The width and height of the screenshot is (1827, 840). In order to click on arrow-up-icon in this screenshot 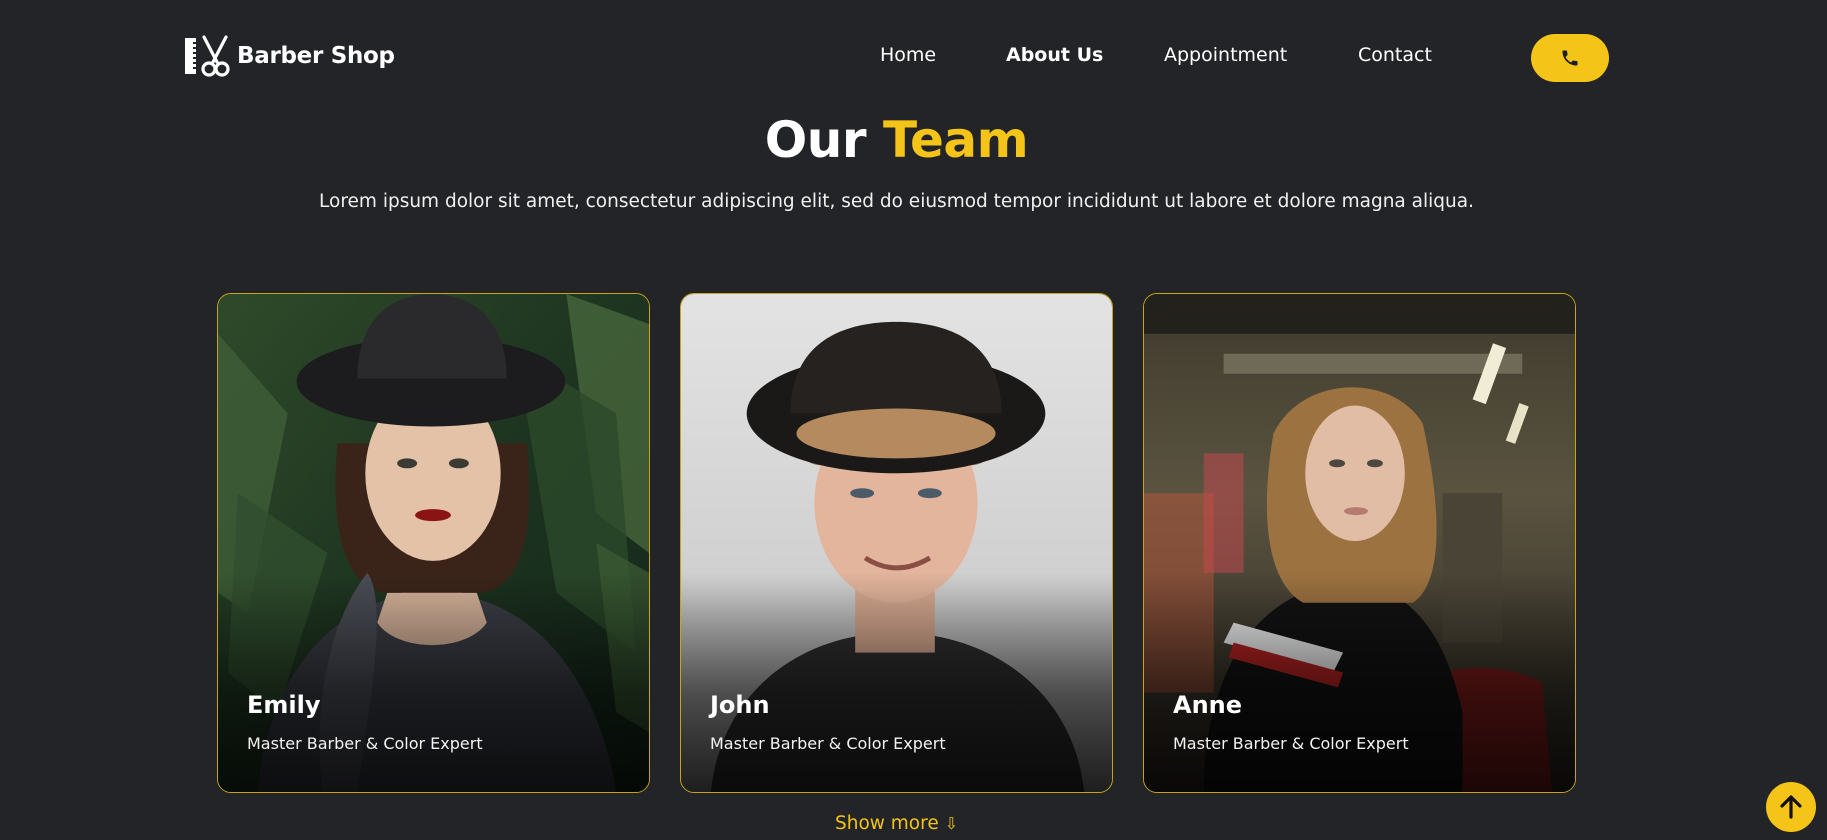, I will do `click(1791, 807)`.